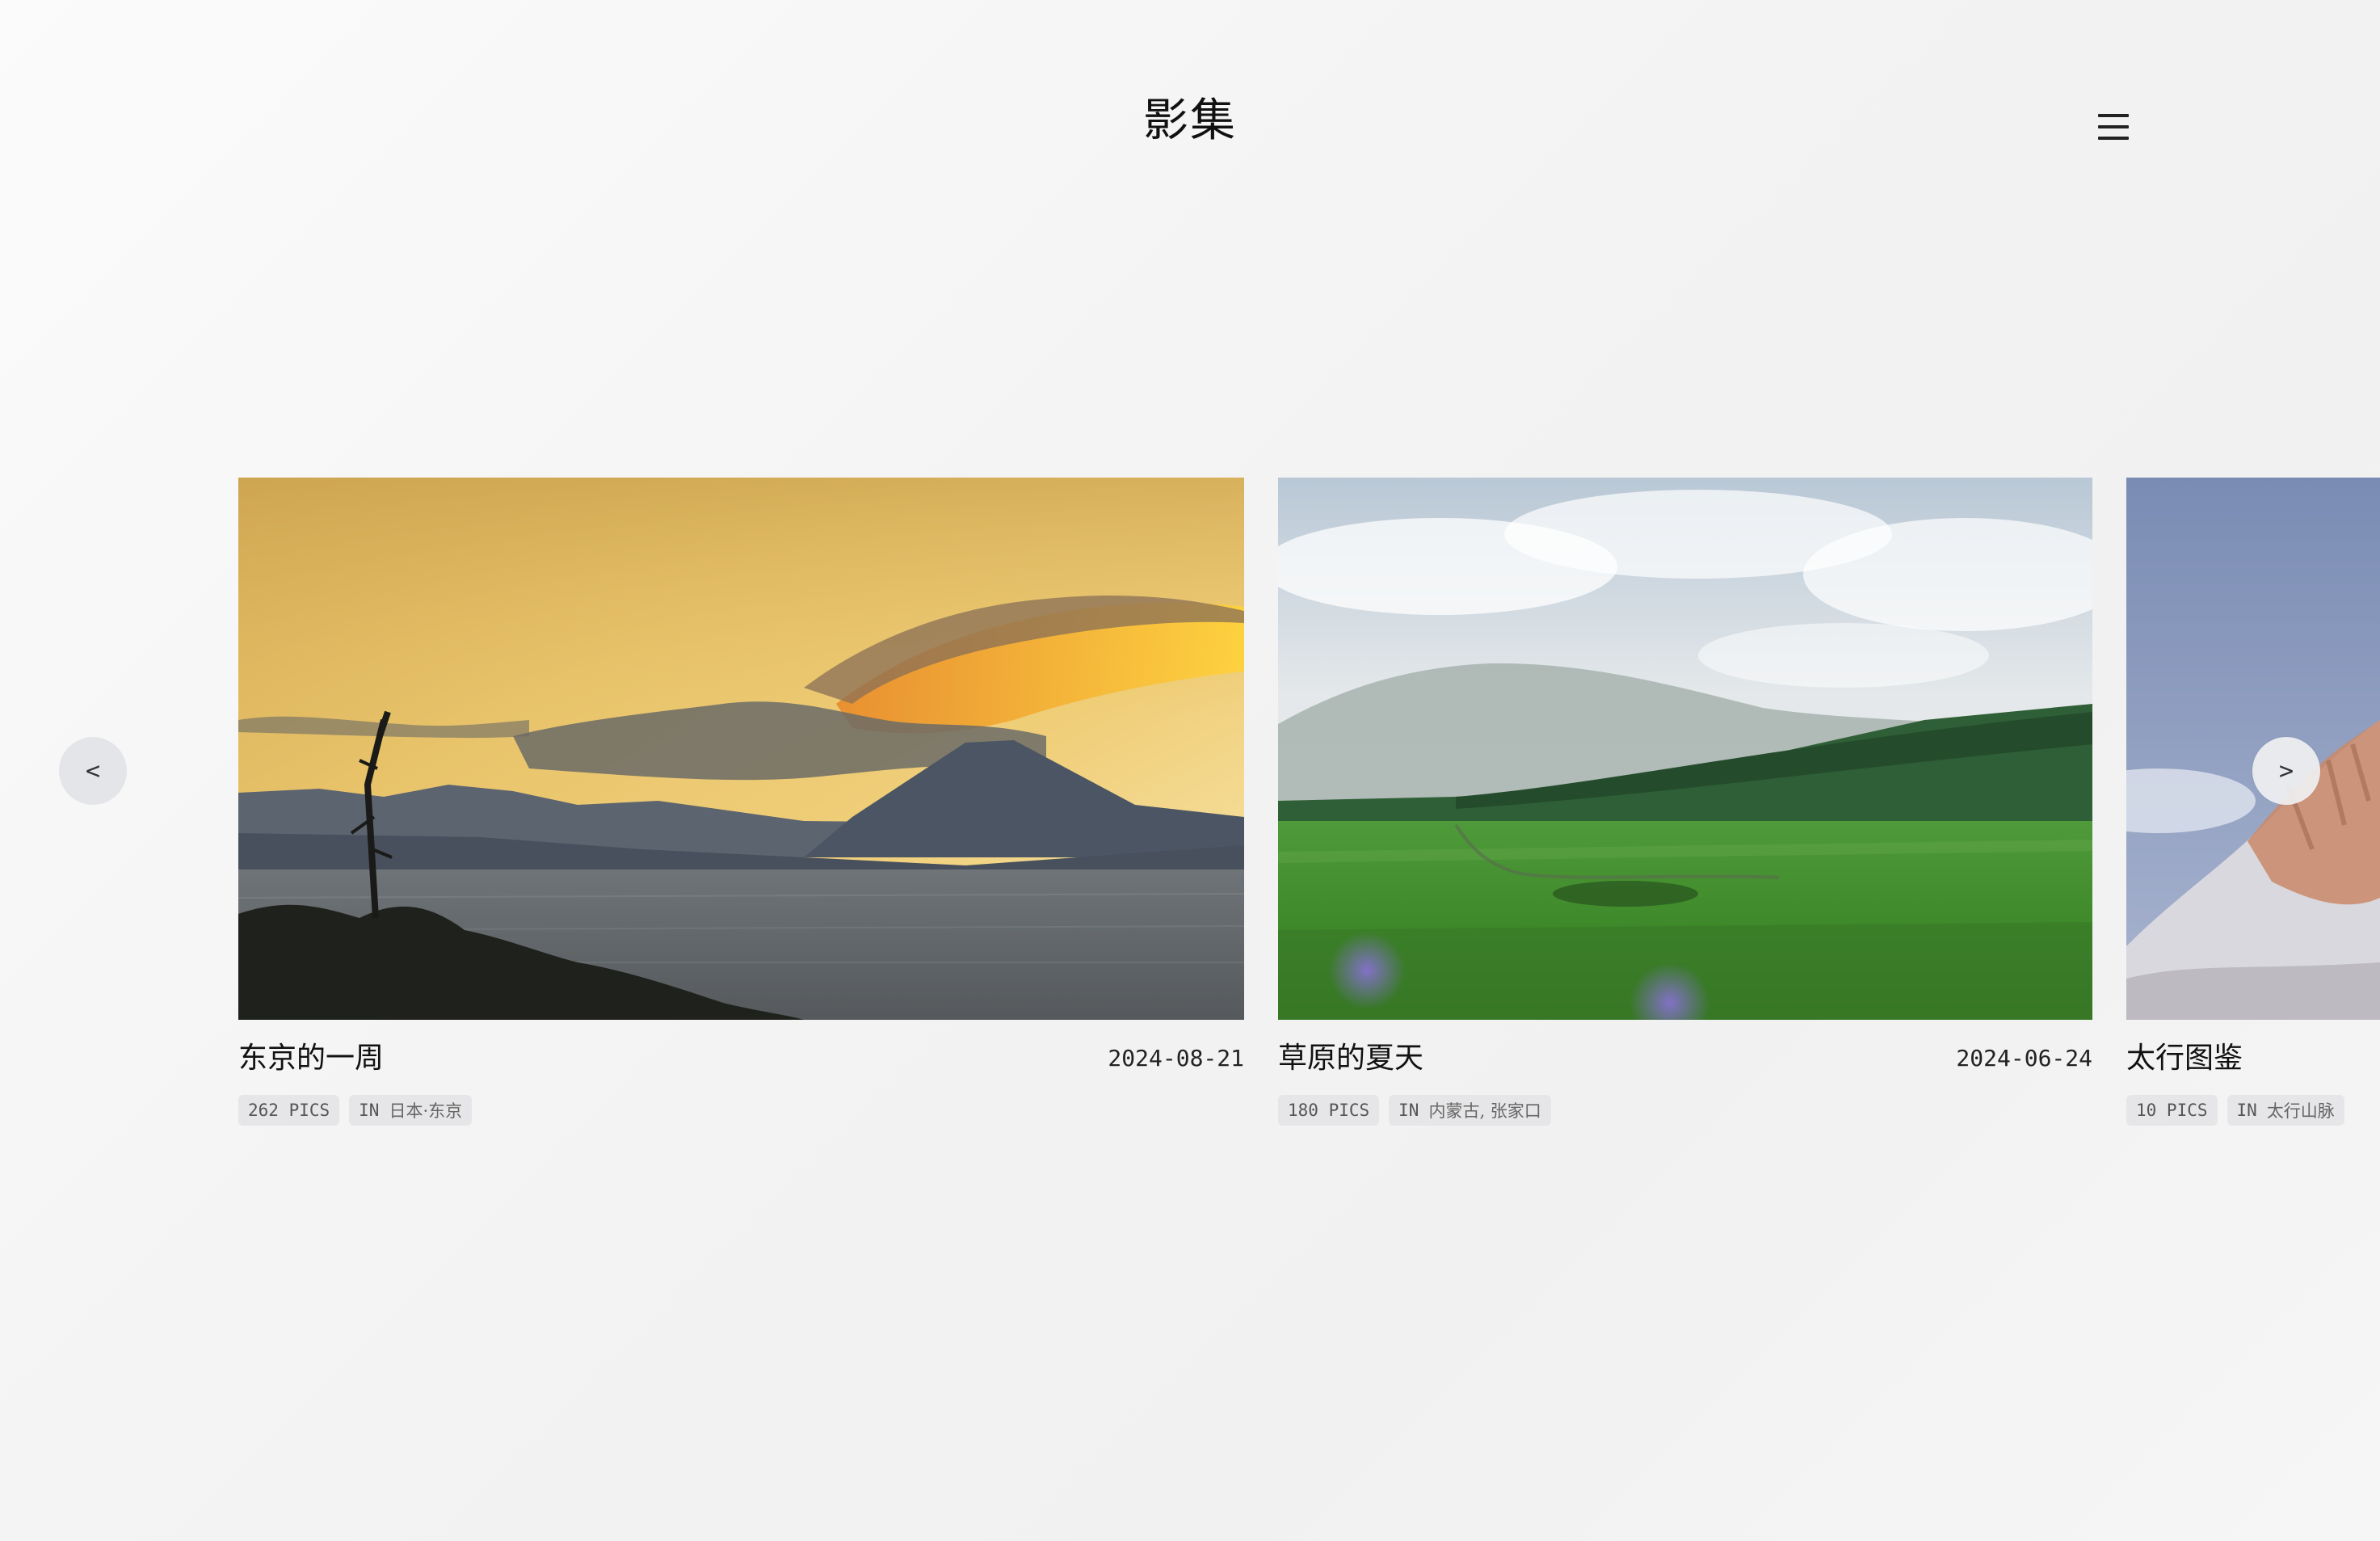 This screenshot has width=2380, height=1541. What do you see at coordinates (426, 1111) in the screenshot?
I see `location-text: 日本·东京` at bounding box center [426, 1111].